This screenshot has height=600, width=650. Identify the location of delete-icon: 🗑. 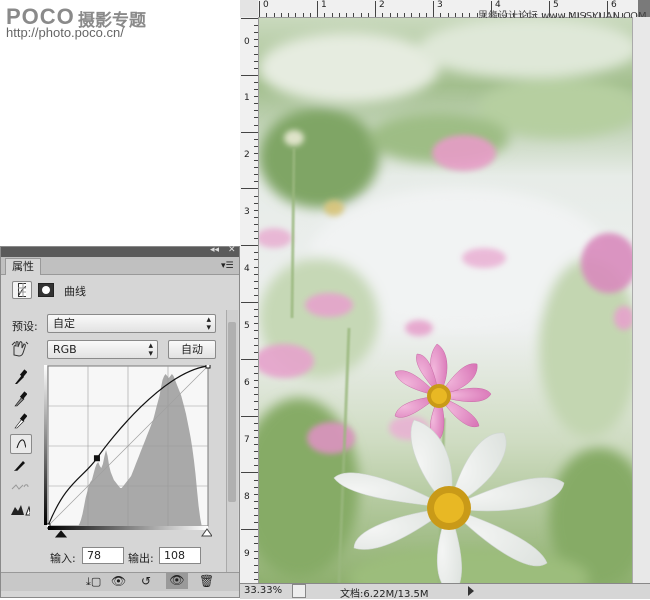
(206, 581).